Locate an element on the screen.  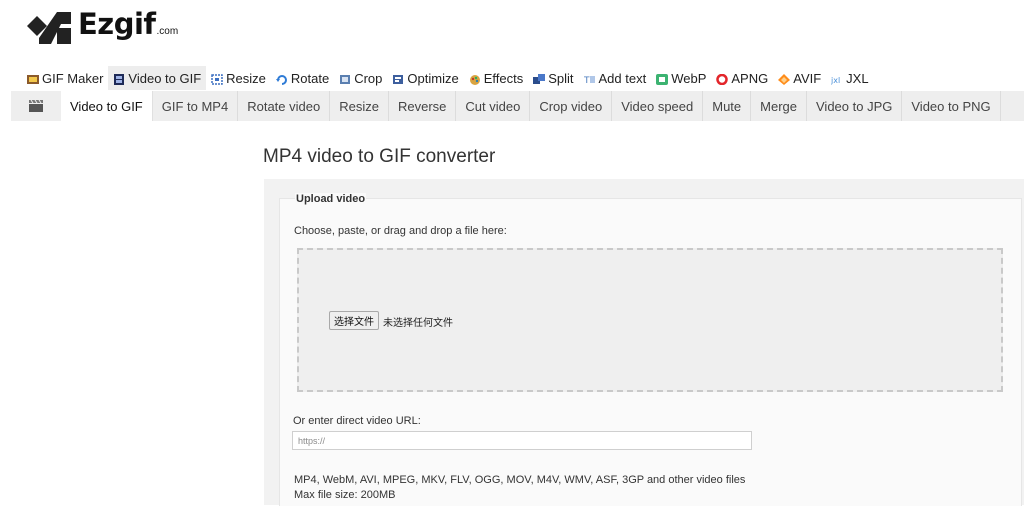
url-label: Or enter direct video URL: is located at coordinates (357, 421).